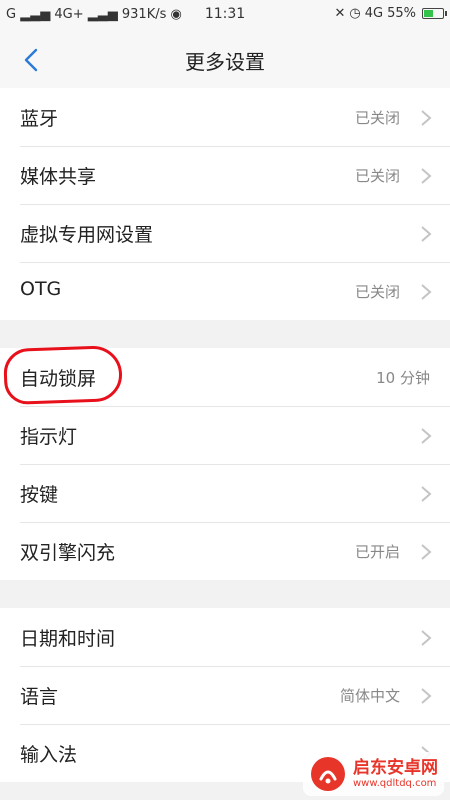 The height and width of the screenshot is (800, 450). Describe the element at coordinates (395, 783) in the screenshot. I see `watermark-url: www.qdltdq.com` at that location.